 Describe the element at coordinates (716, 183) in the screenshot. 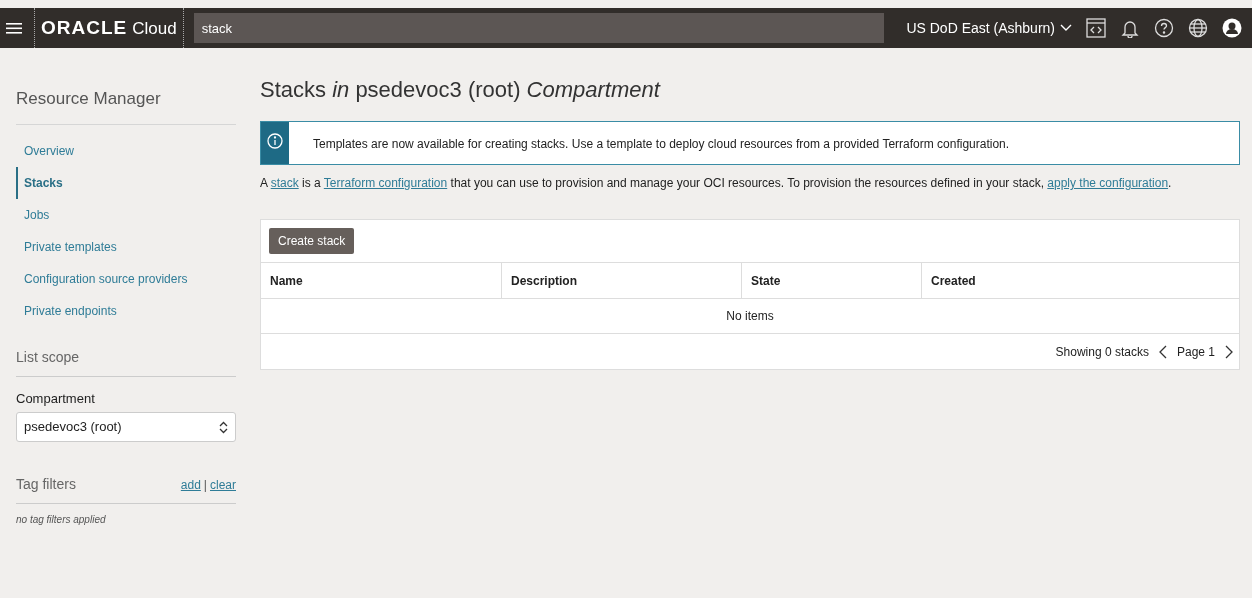

I see `description-text: A stack is a Terraform configuration that you can use to provision and manage your OCI resources. To provision the resources defined in your stack, apply the configuration.` at that location.